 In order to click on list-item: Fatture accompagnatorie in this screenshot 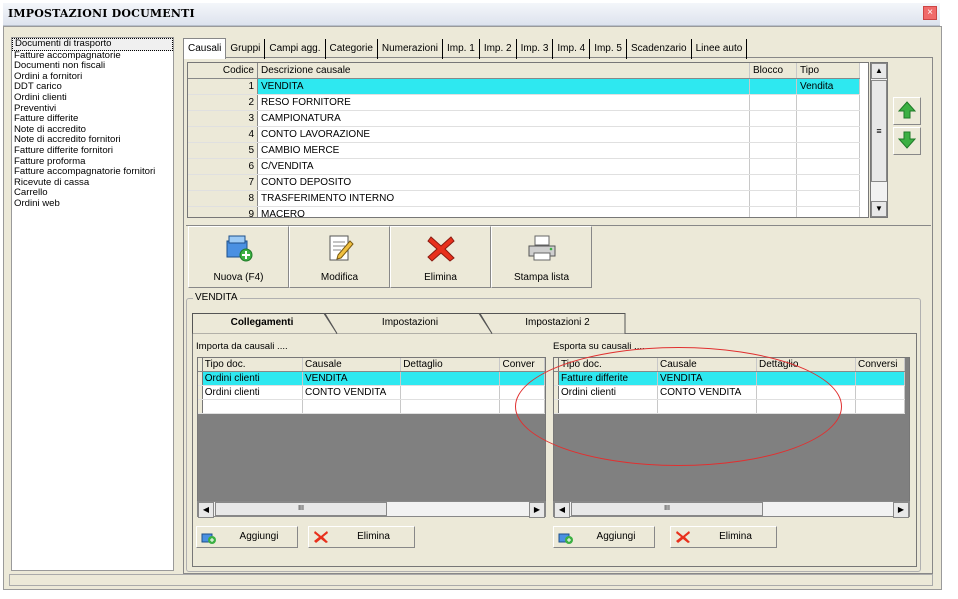, I will do `click(92, 56)`.